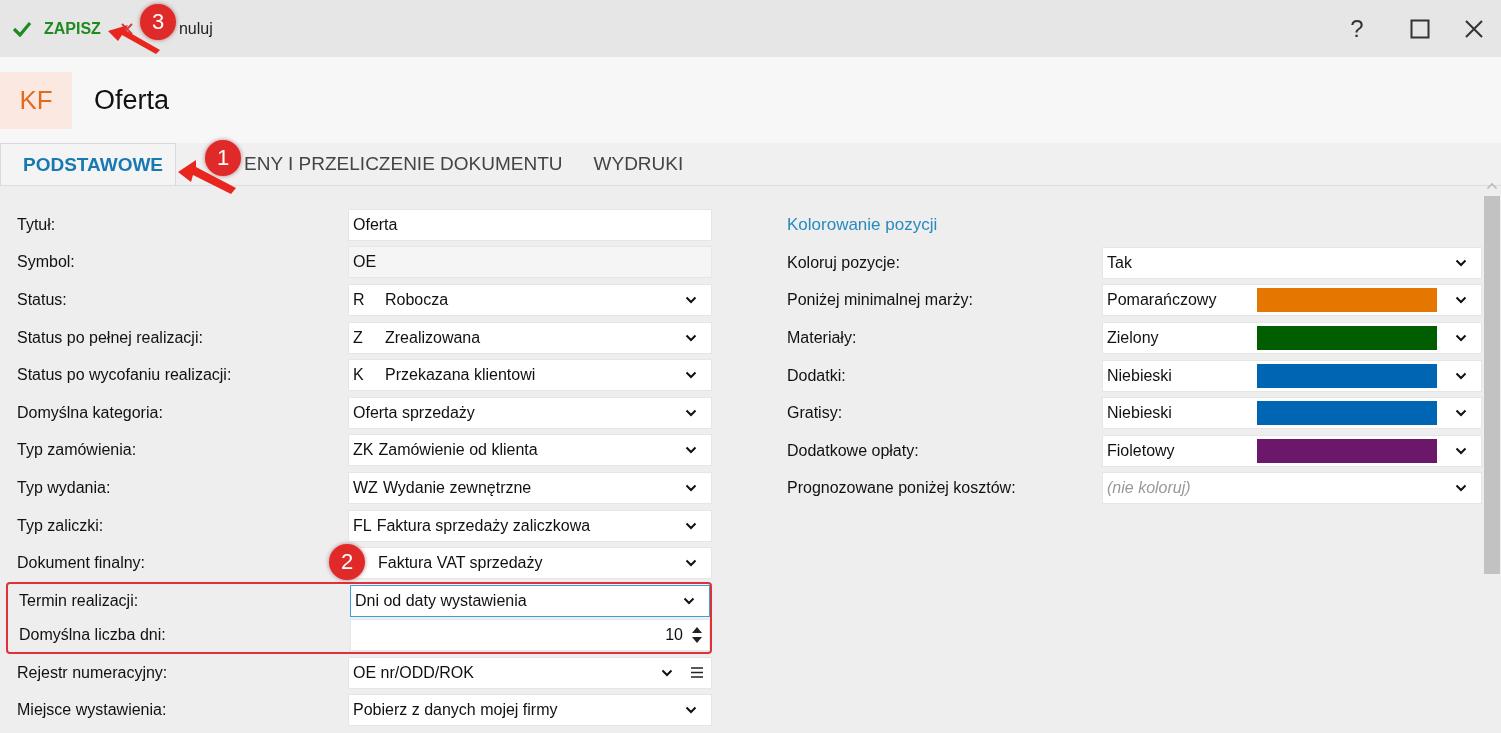 The height and width of the screenshot is (733, 1501). I want to click on field-label: Materiały:, so click(822, 338).